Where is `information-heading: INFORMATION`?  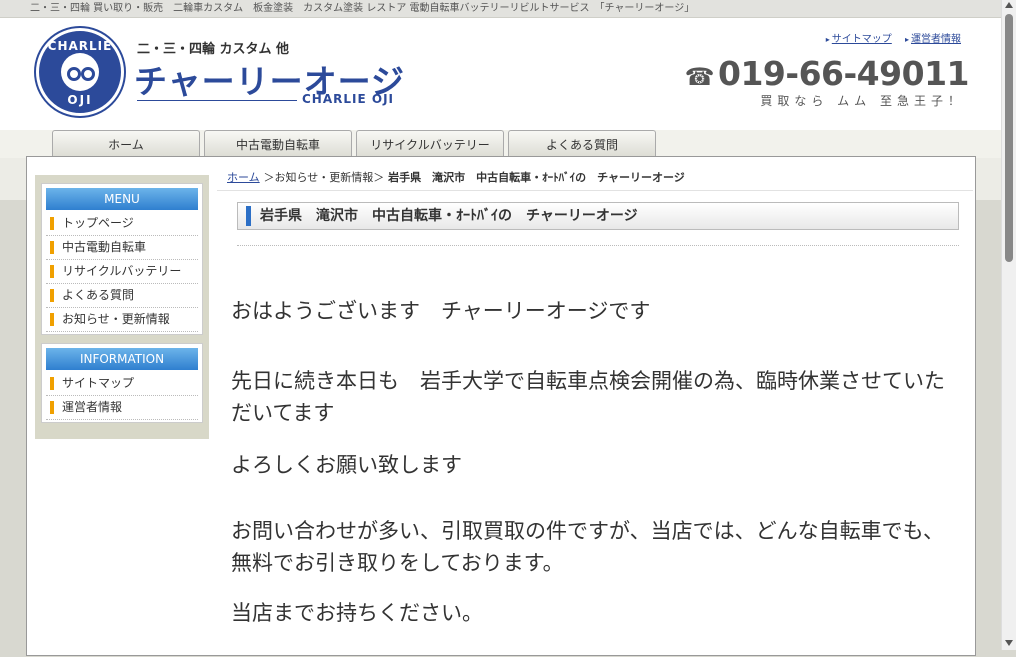
information-heading: INFORMATION is located at coordinates (122, 359).